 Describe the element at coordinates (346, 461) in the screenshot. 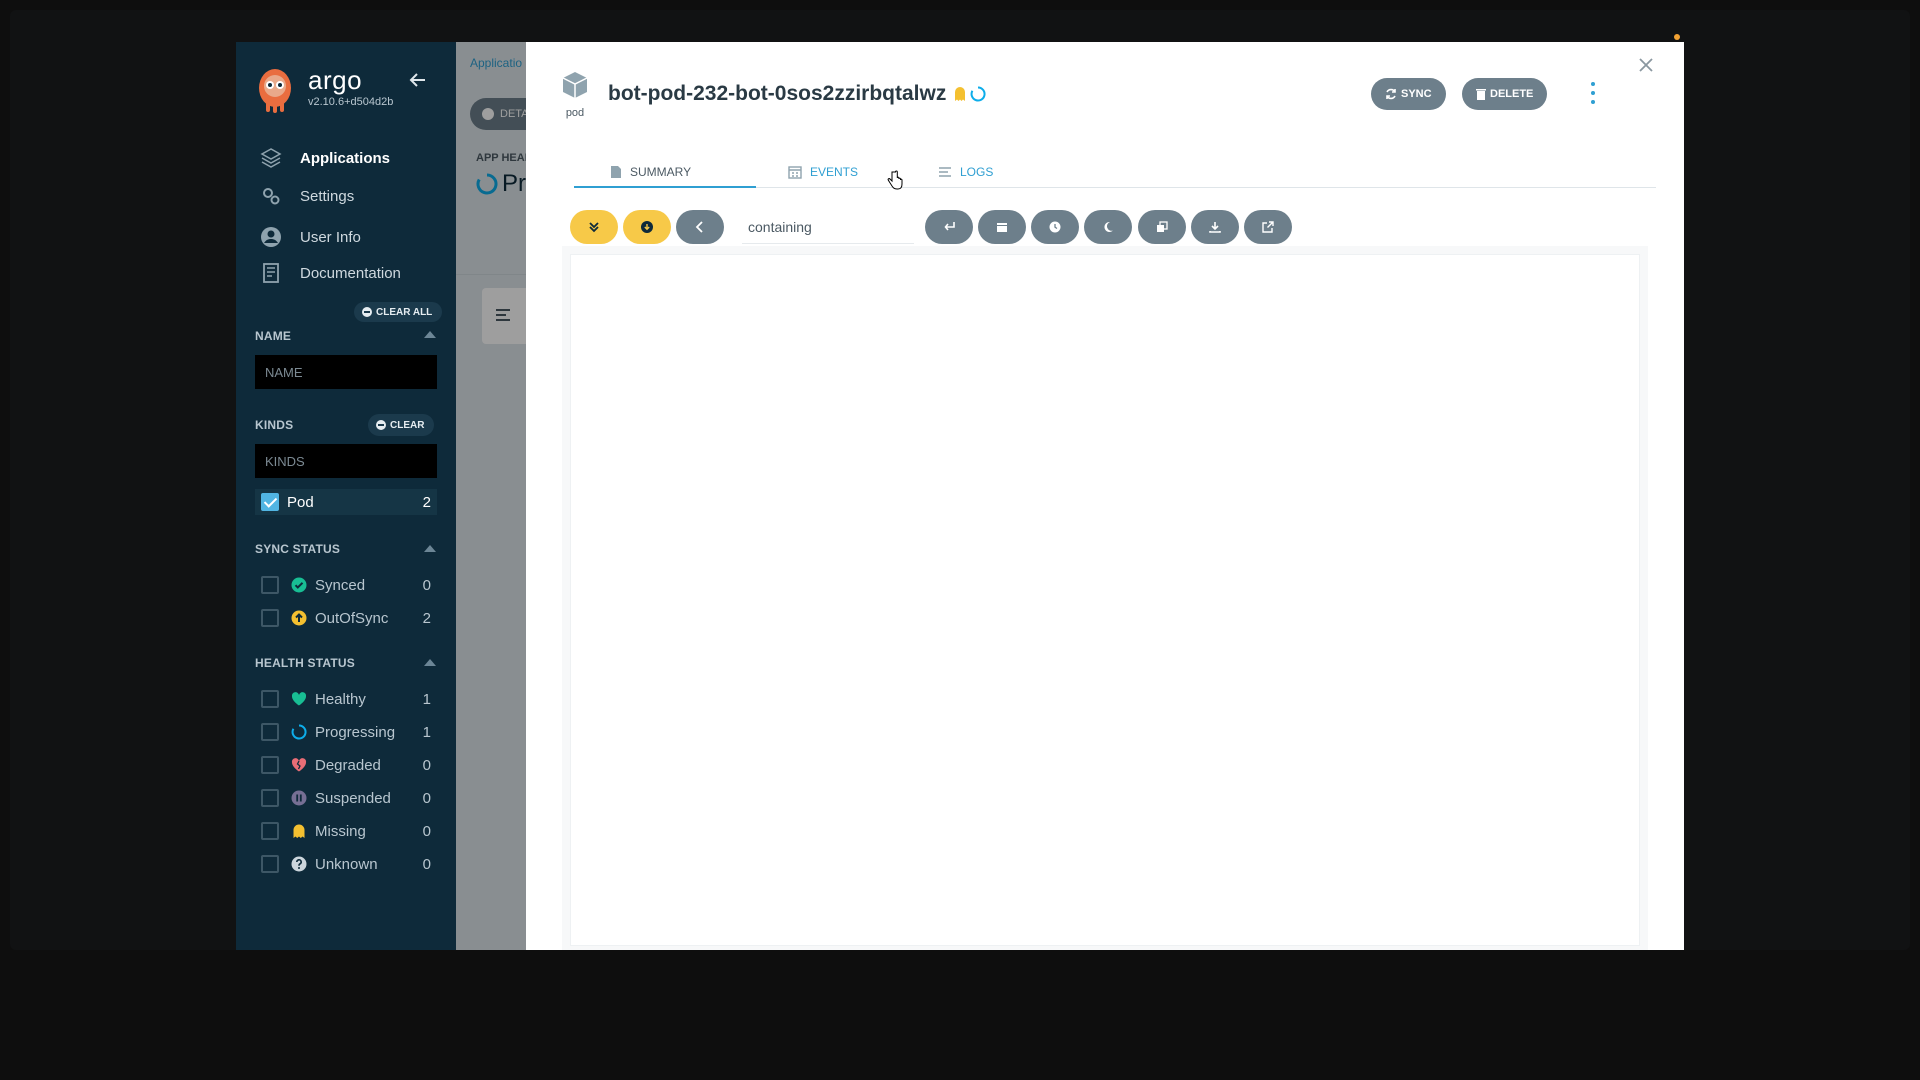

I see `kinds-filter-input` at that location.